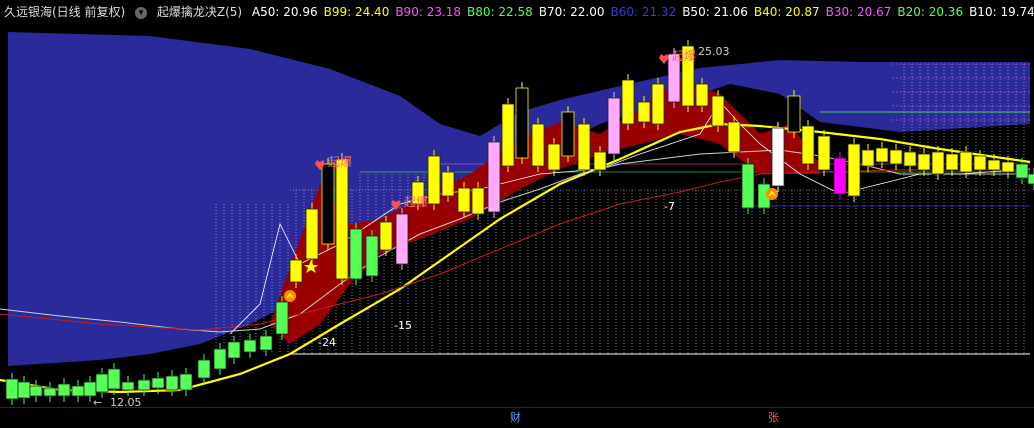  Describe the element at coordinates (669, 206) in the screenshot. I see `level-label-7: -7` at that location.